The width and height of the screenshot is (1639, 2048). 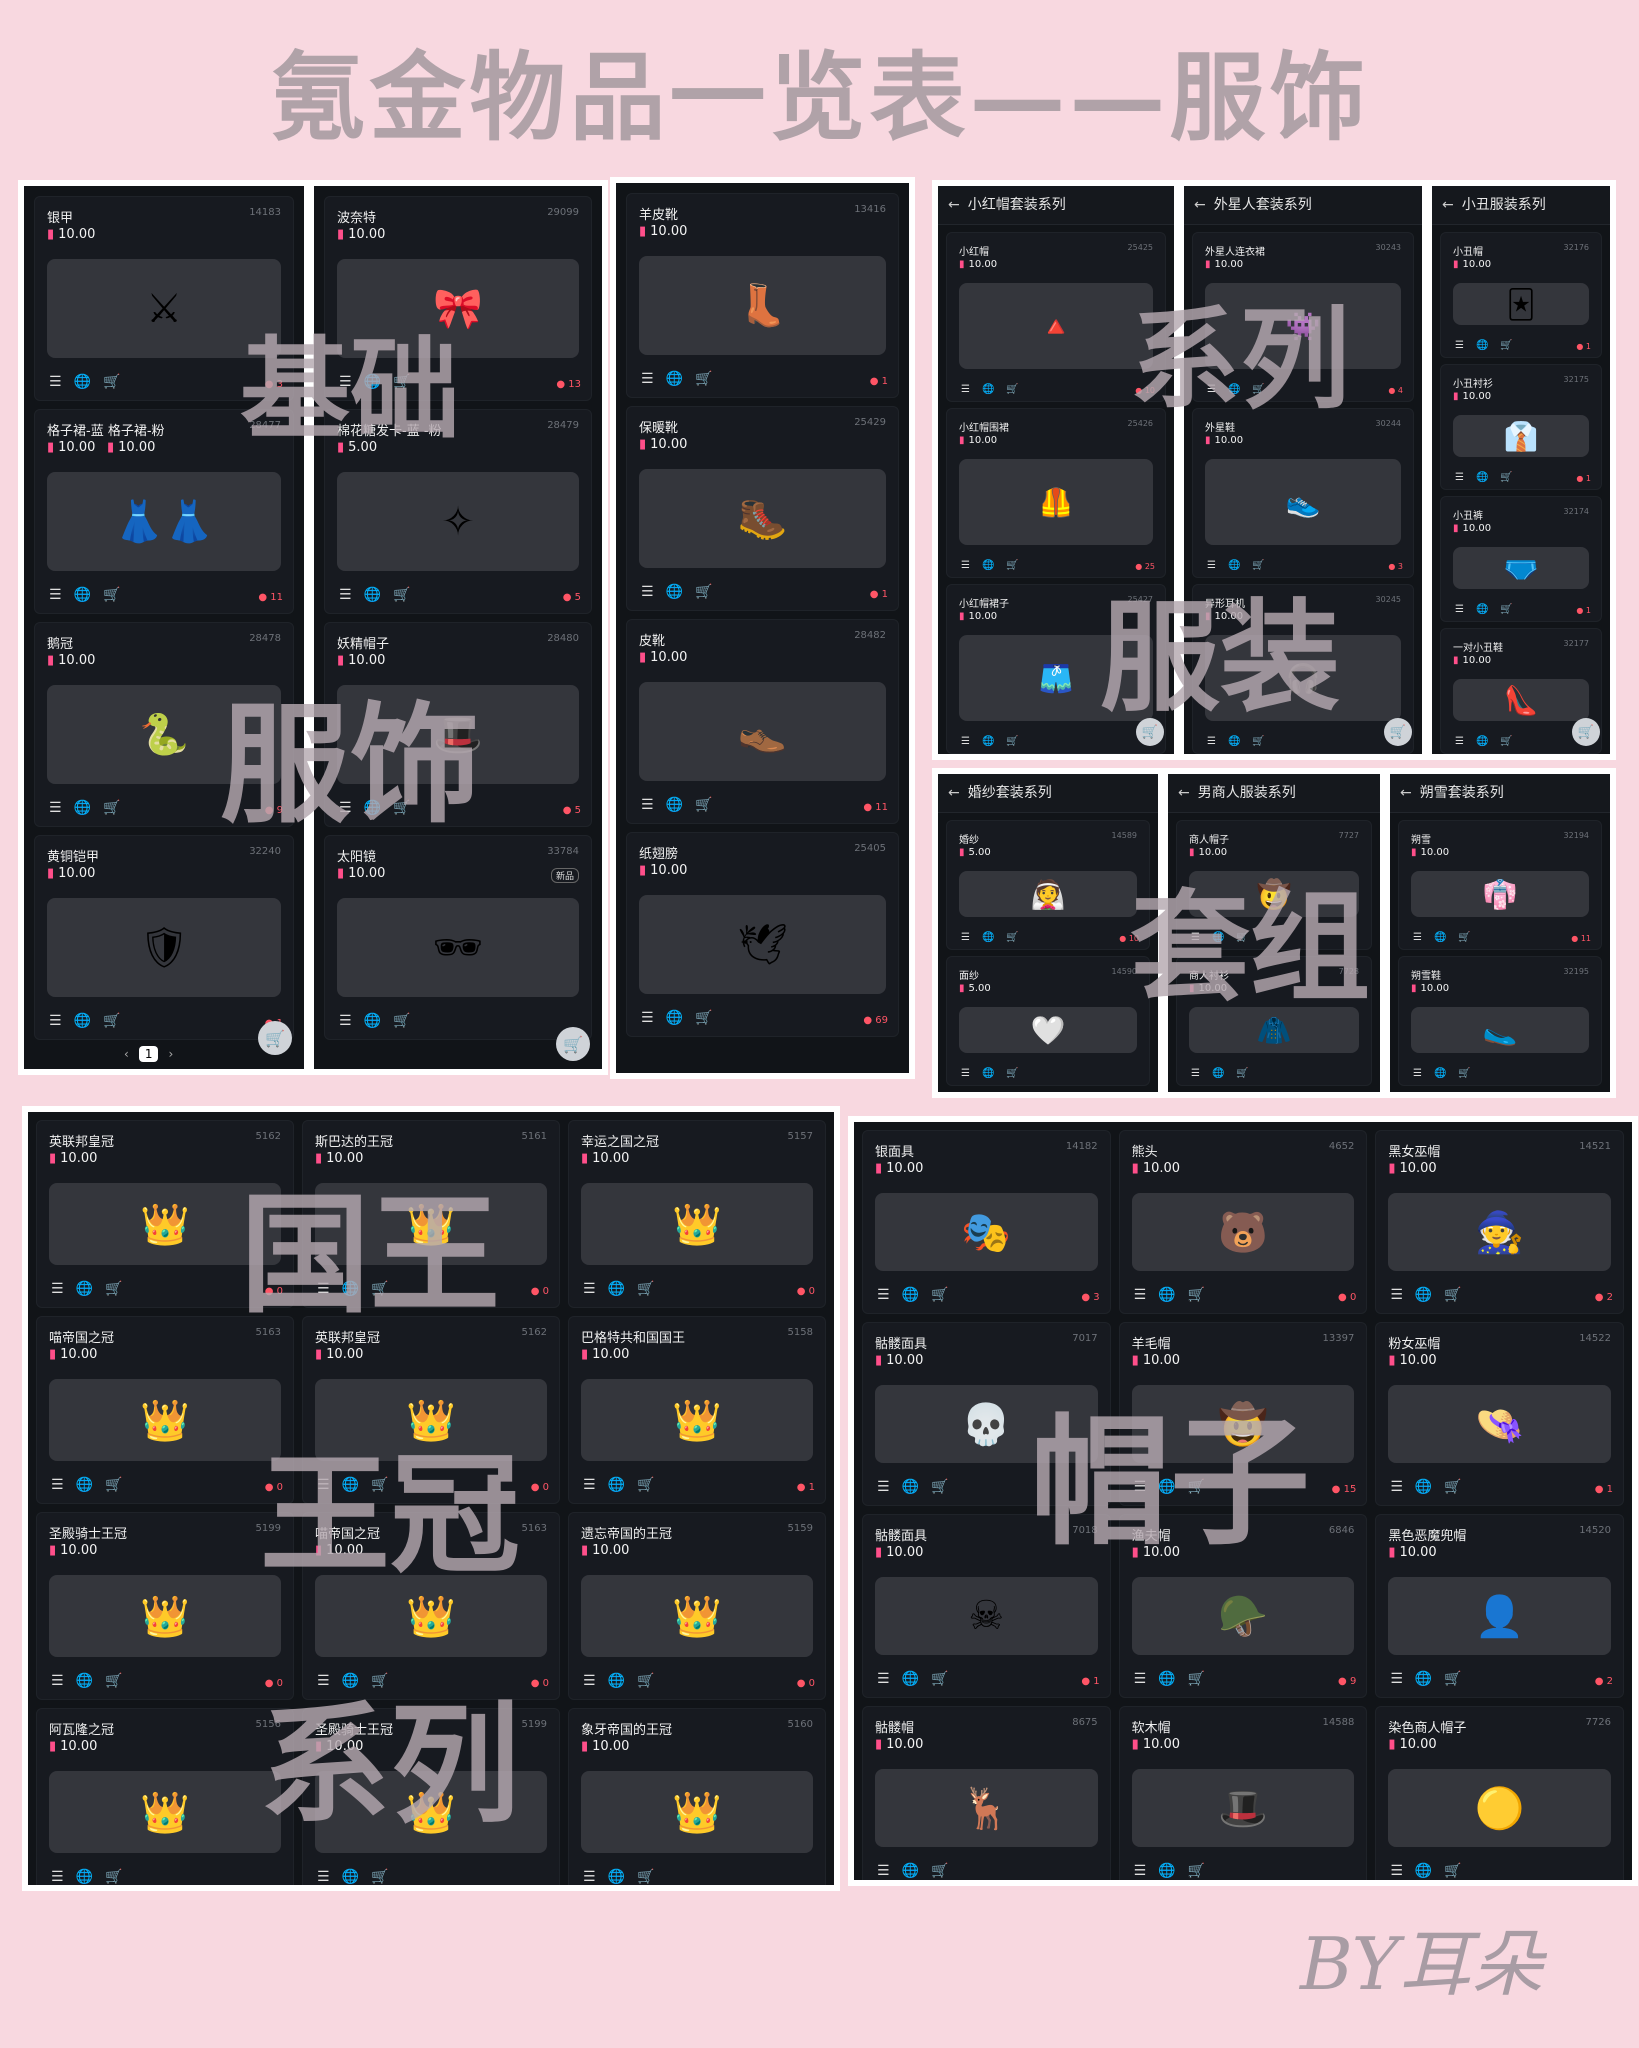 I want to click on item-image: 💀, so click(x=986, y=1424).